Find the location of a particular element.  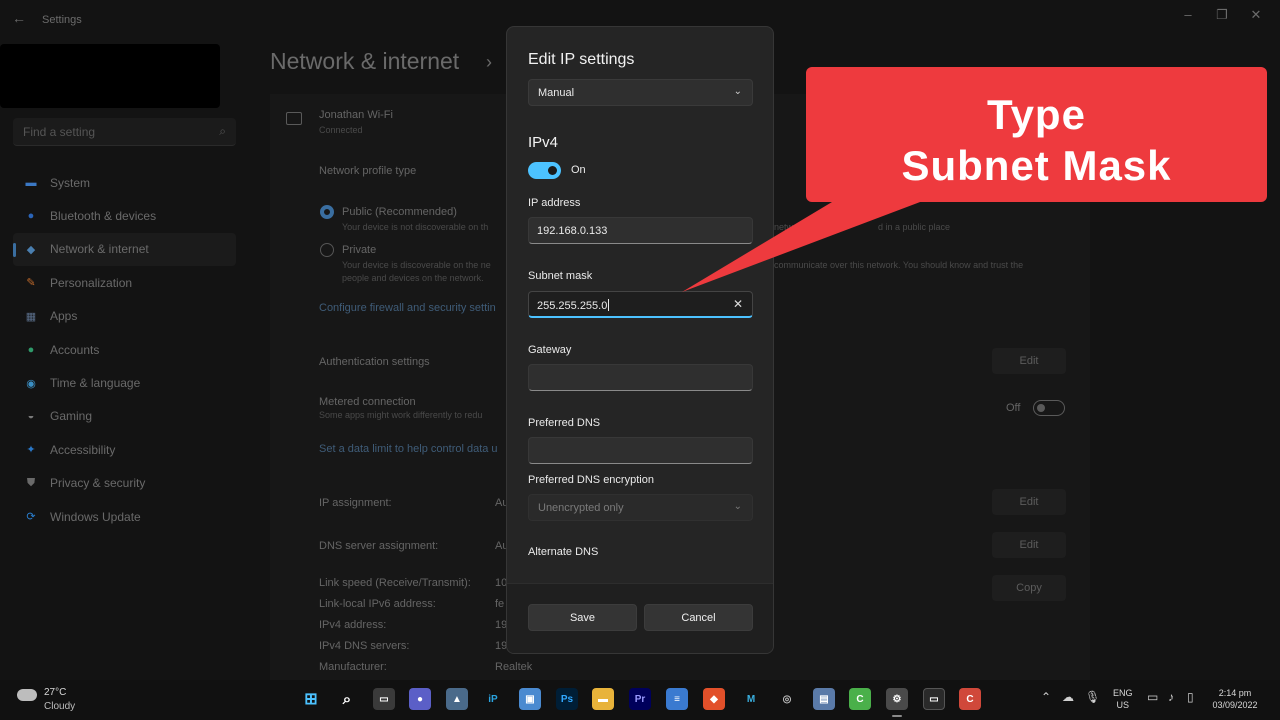

ip-tool-icon: iP is located at coordinates (493, 699).